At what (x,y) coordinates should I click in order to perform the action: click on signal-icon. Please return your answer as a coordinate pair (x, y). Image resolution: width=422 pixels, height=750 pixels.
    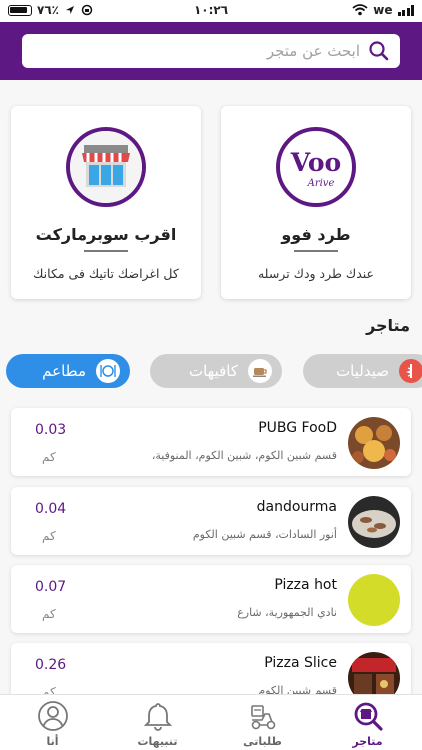
    Looking at the image, I should click on (405, 10).